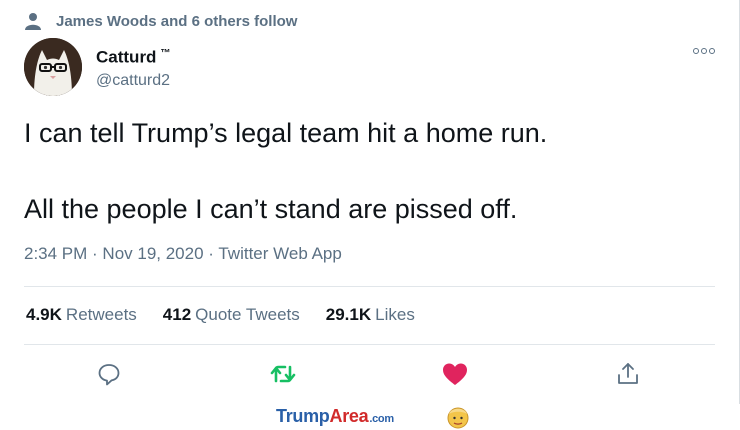 This screenshot has height=430, width=740. I want to click on retweet-icon, so click(283, 374).